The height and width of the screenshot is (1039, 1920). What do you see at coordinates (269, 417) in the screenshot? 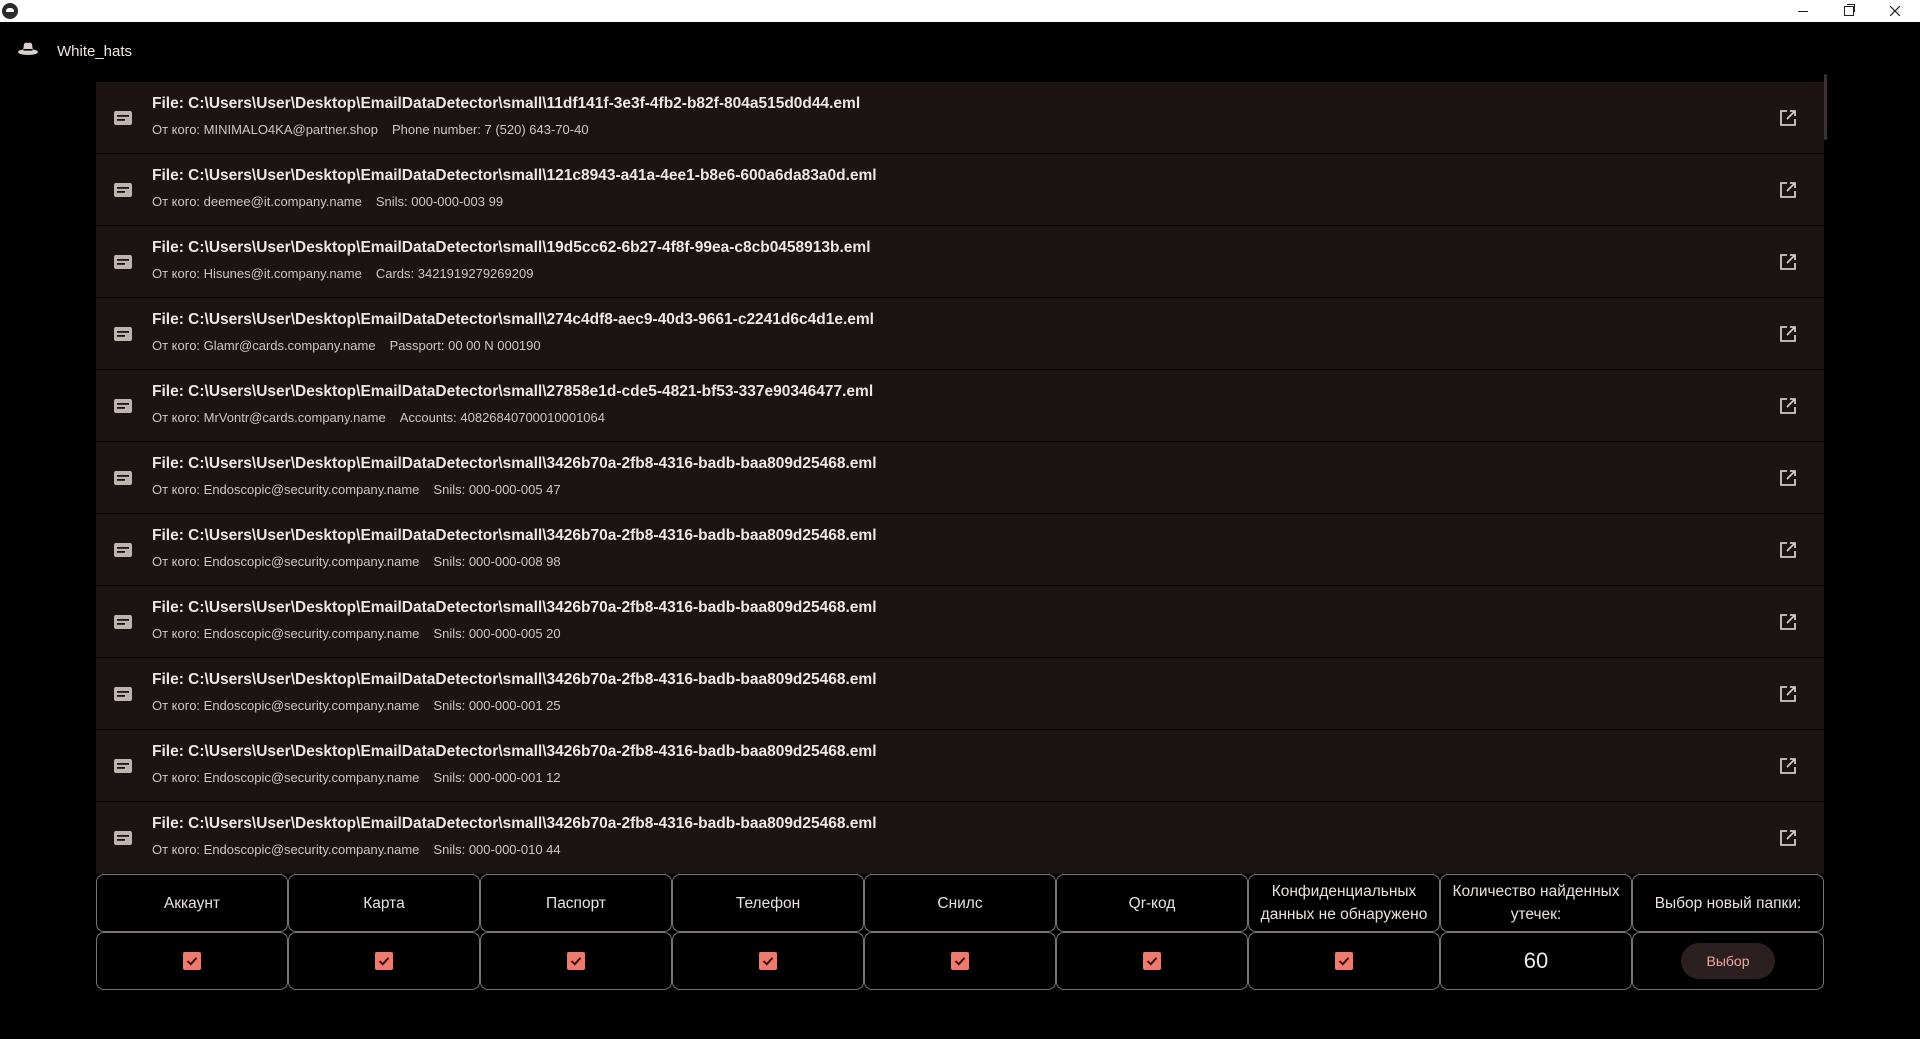
I see `sender: От кого: MrVontr@cards.company.name` at bounding box center [269, 417].